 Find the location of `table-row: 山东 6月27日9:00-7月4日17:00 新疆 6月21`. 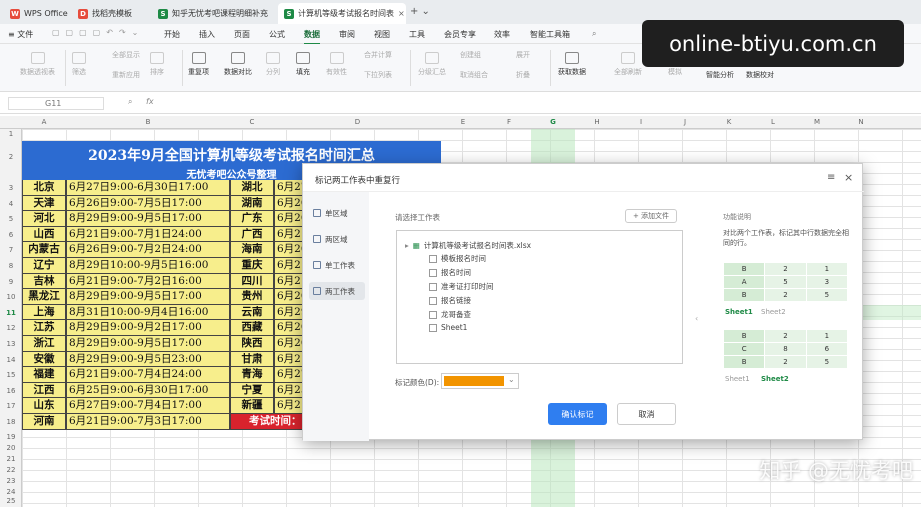

table-row: 山东 6月27日9:00-7月4日17:00 新疆 6月21 is located at coordinates (184, 406).